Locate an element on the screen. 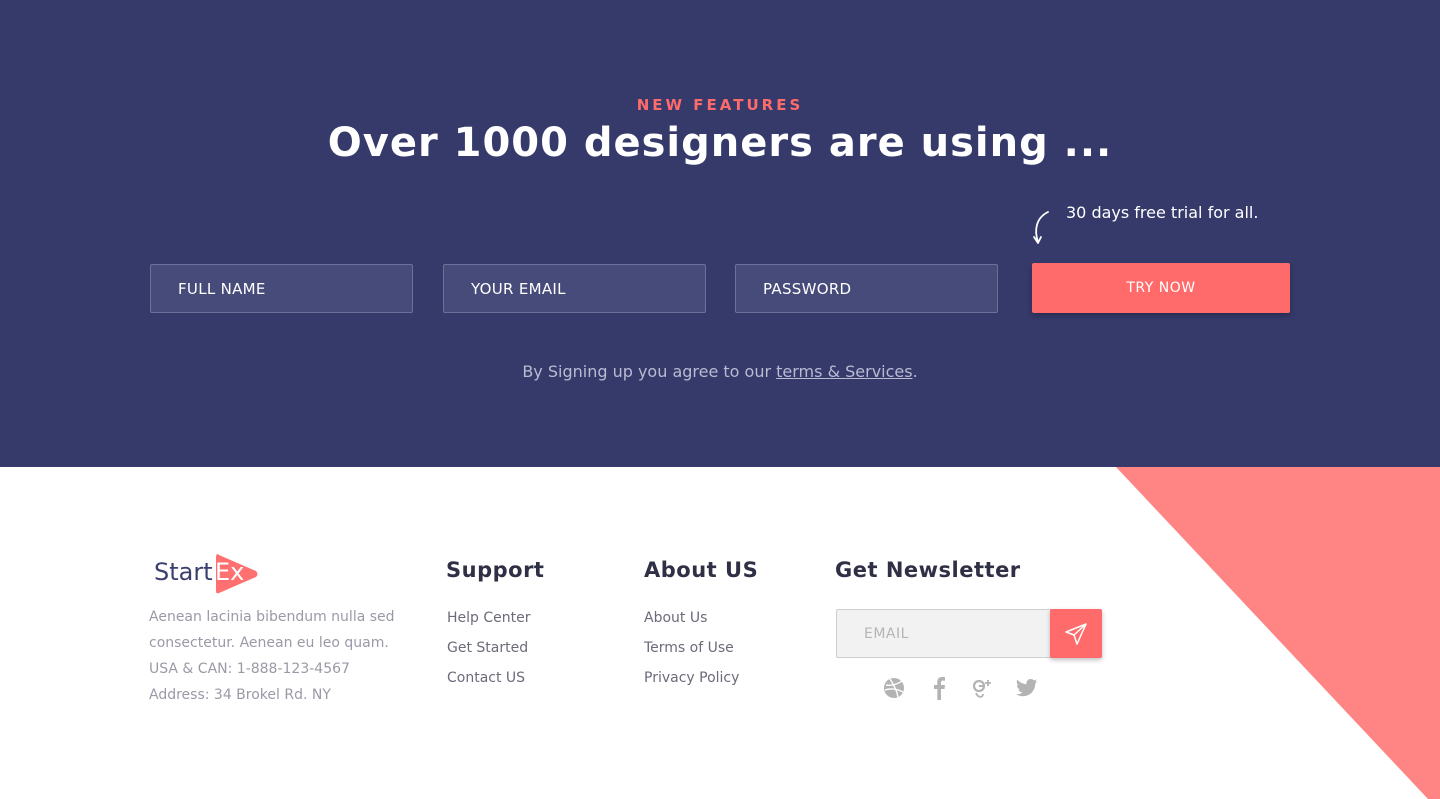  terms-prefix: By Signing up you agree to our is located at coordinates (649, 371).